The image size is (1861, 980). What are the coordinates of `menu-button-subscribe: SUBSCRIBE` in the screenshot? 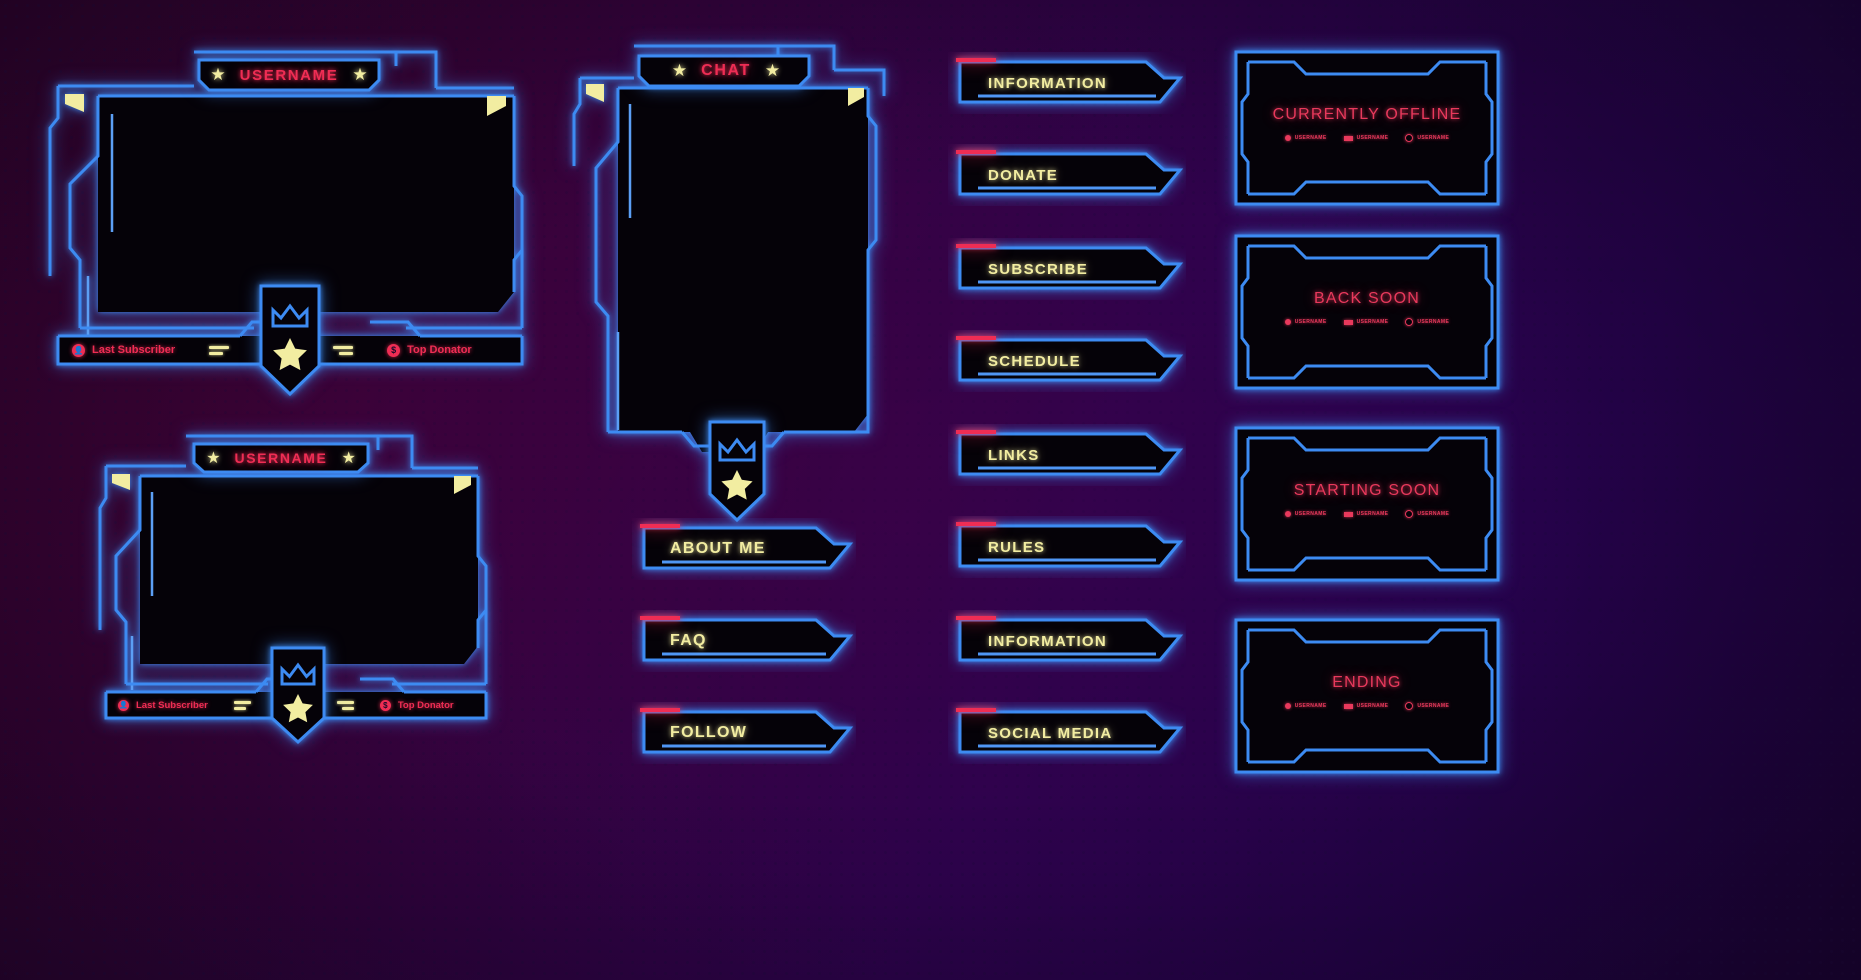 It's located at (1067, 269).